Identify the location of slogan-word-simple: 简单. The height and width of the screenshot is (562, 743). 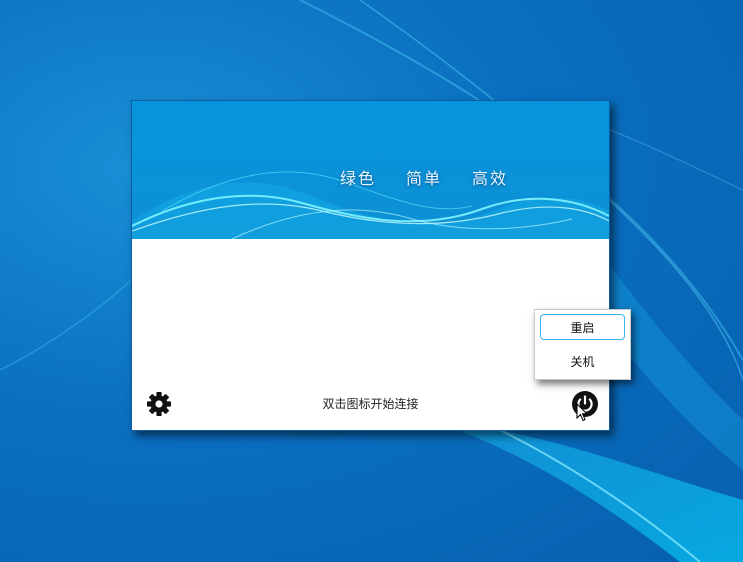
(424, 178).